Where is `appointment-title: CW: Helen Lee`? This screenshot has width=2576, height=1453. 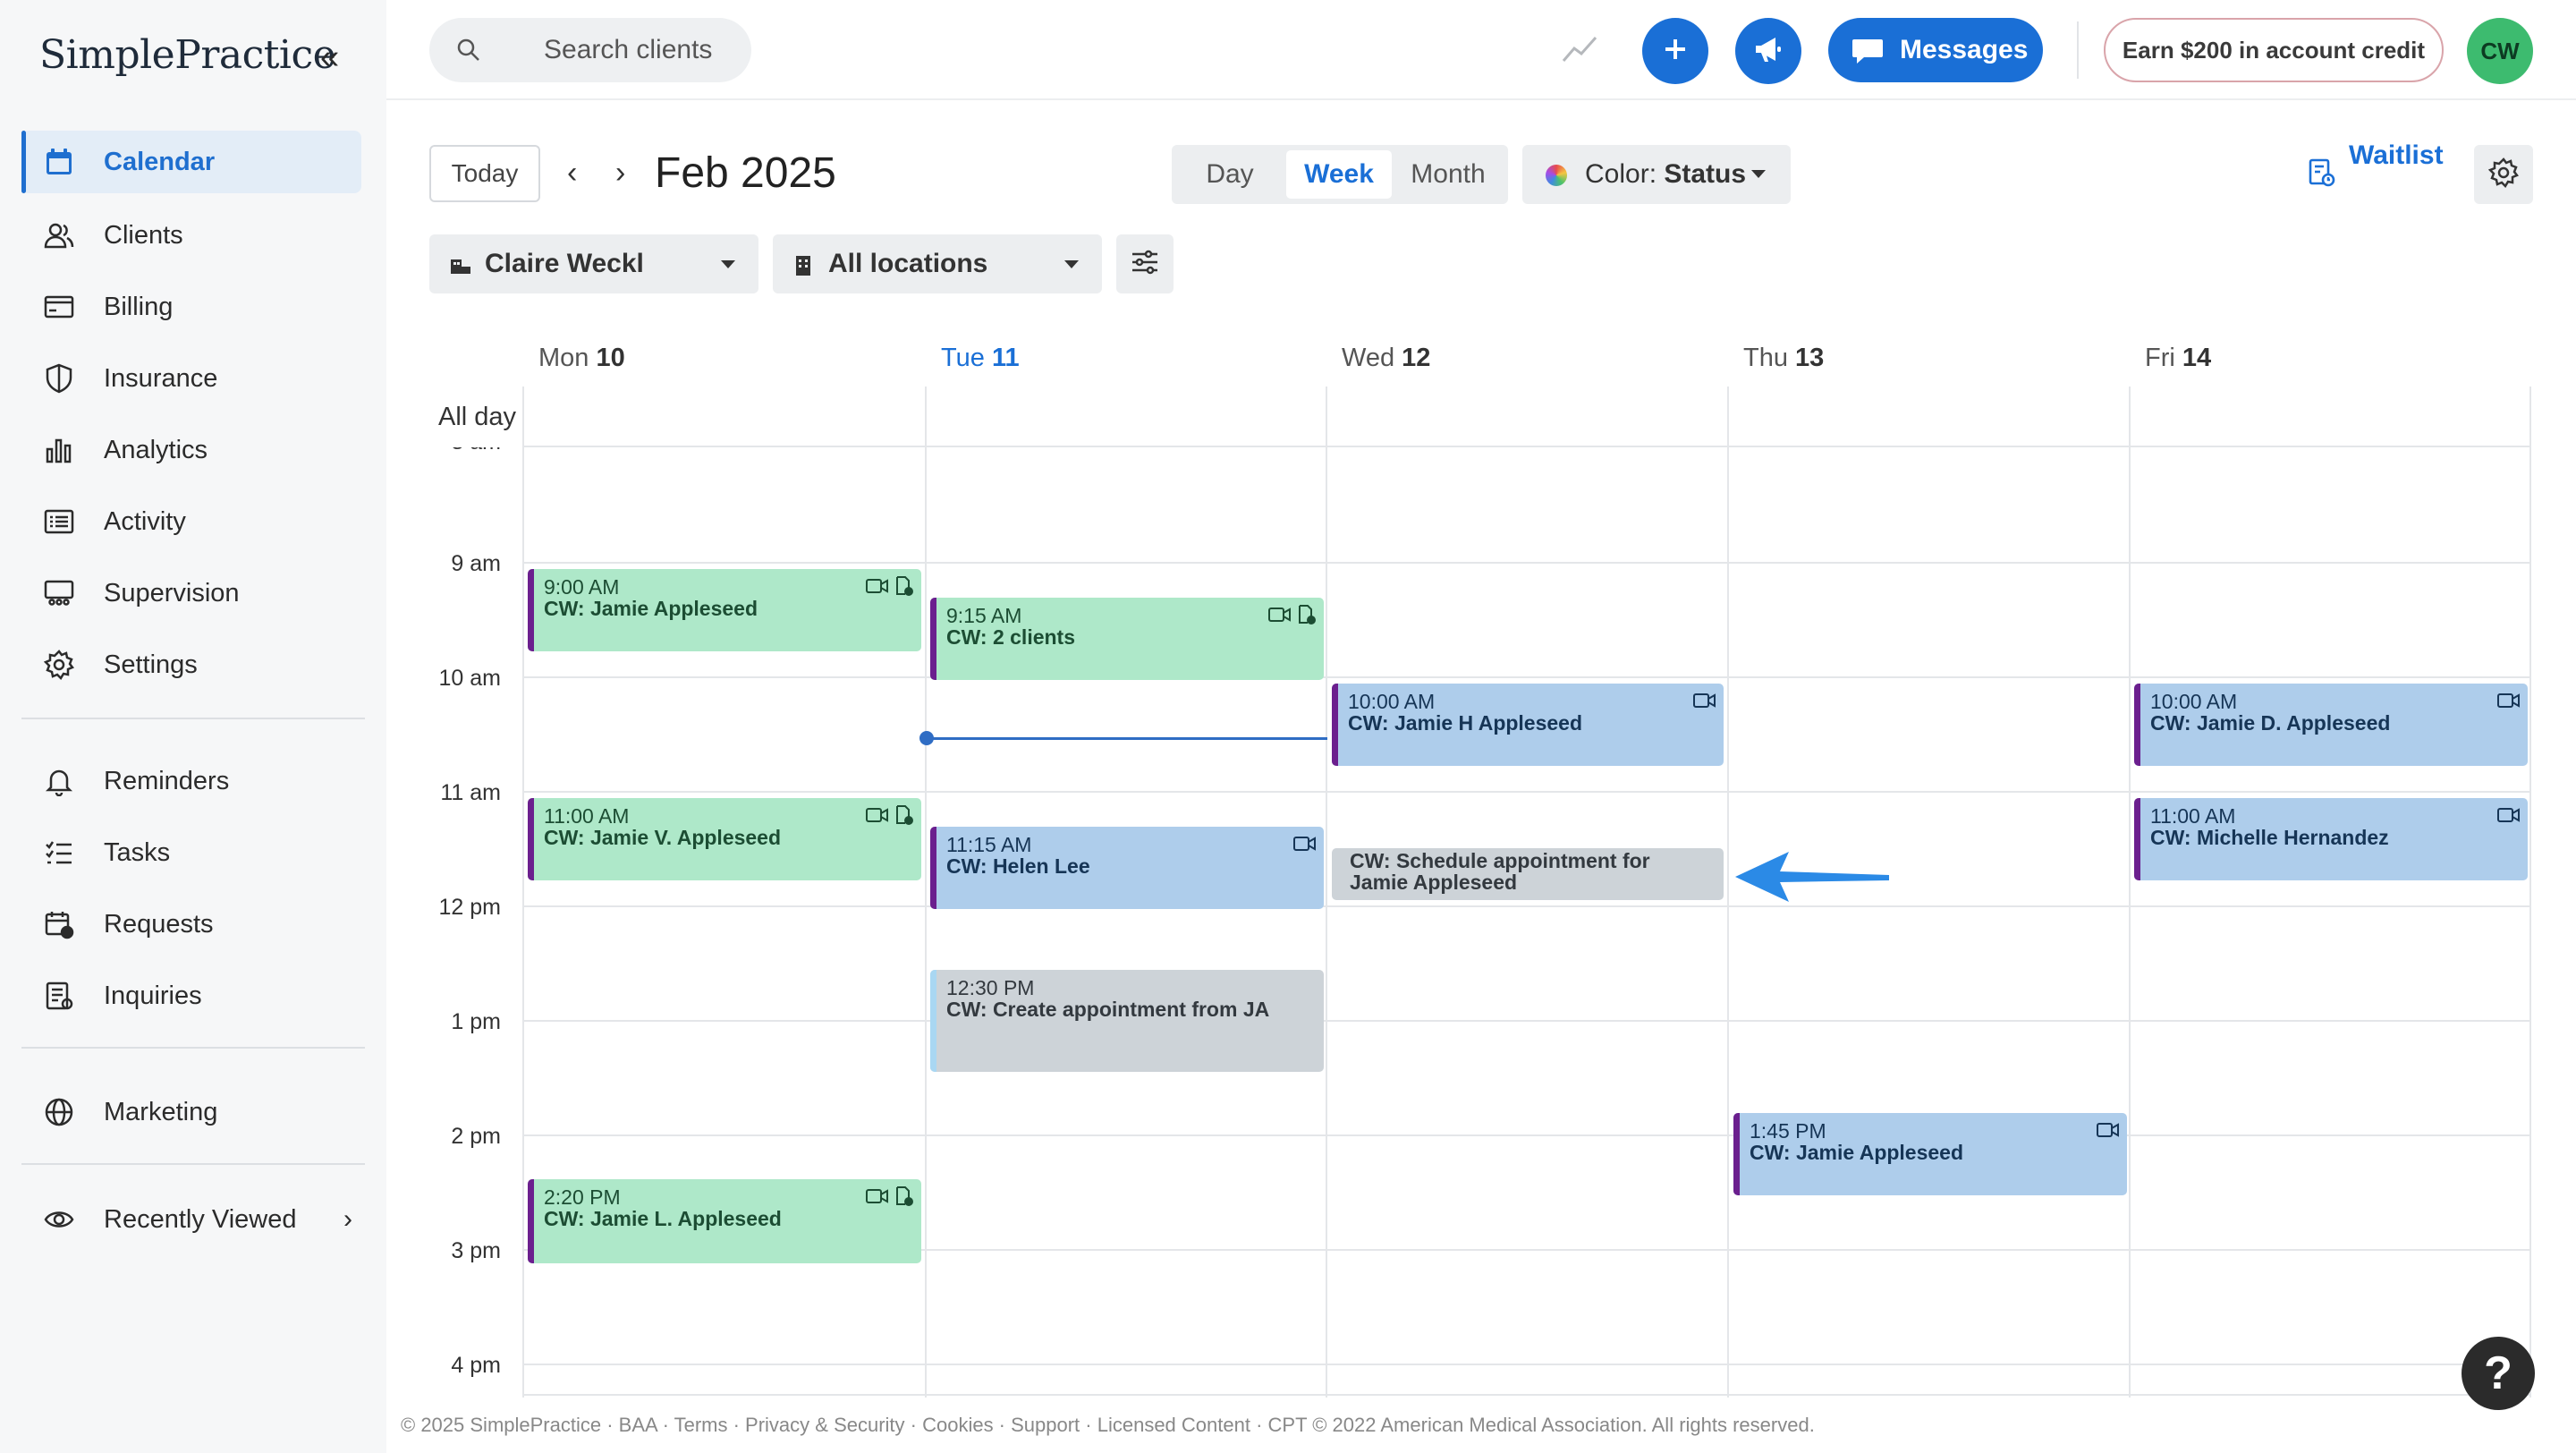 appointment-title: CW: Helen Lee is located at coordinates (1018, 866).